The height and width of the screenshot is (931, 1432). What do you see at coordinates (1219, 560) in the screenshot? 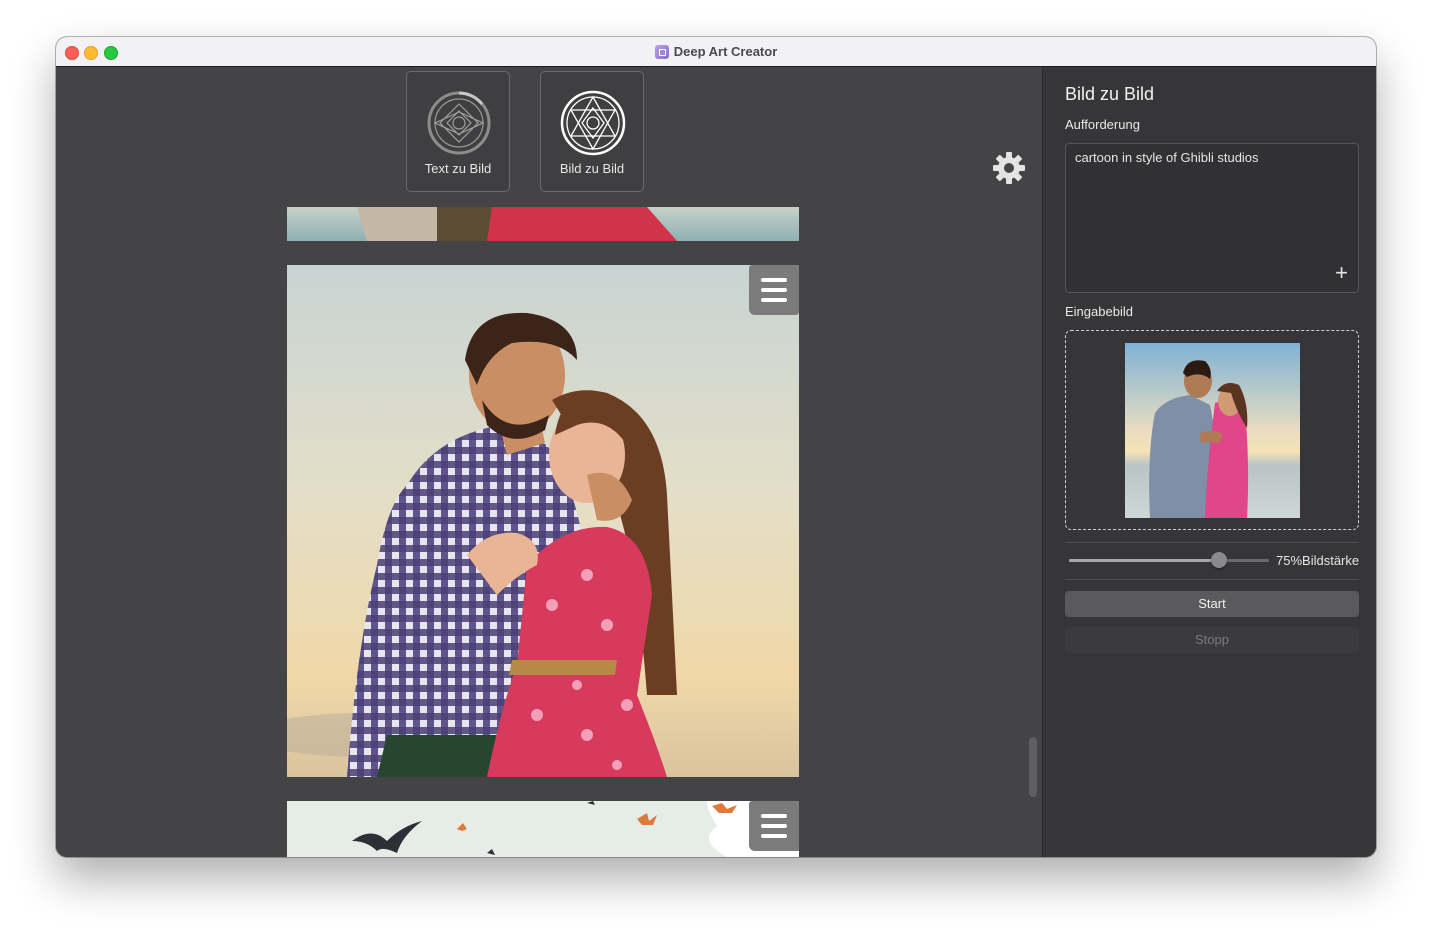
I see `strength-slider-thumb` at bounding box center [1219, 560].